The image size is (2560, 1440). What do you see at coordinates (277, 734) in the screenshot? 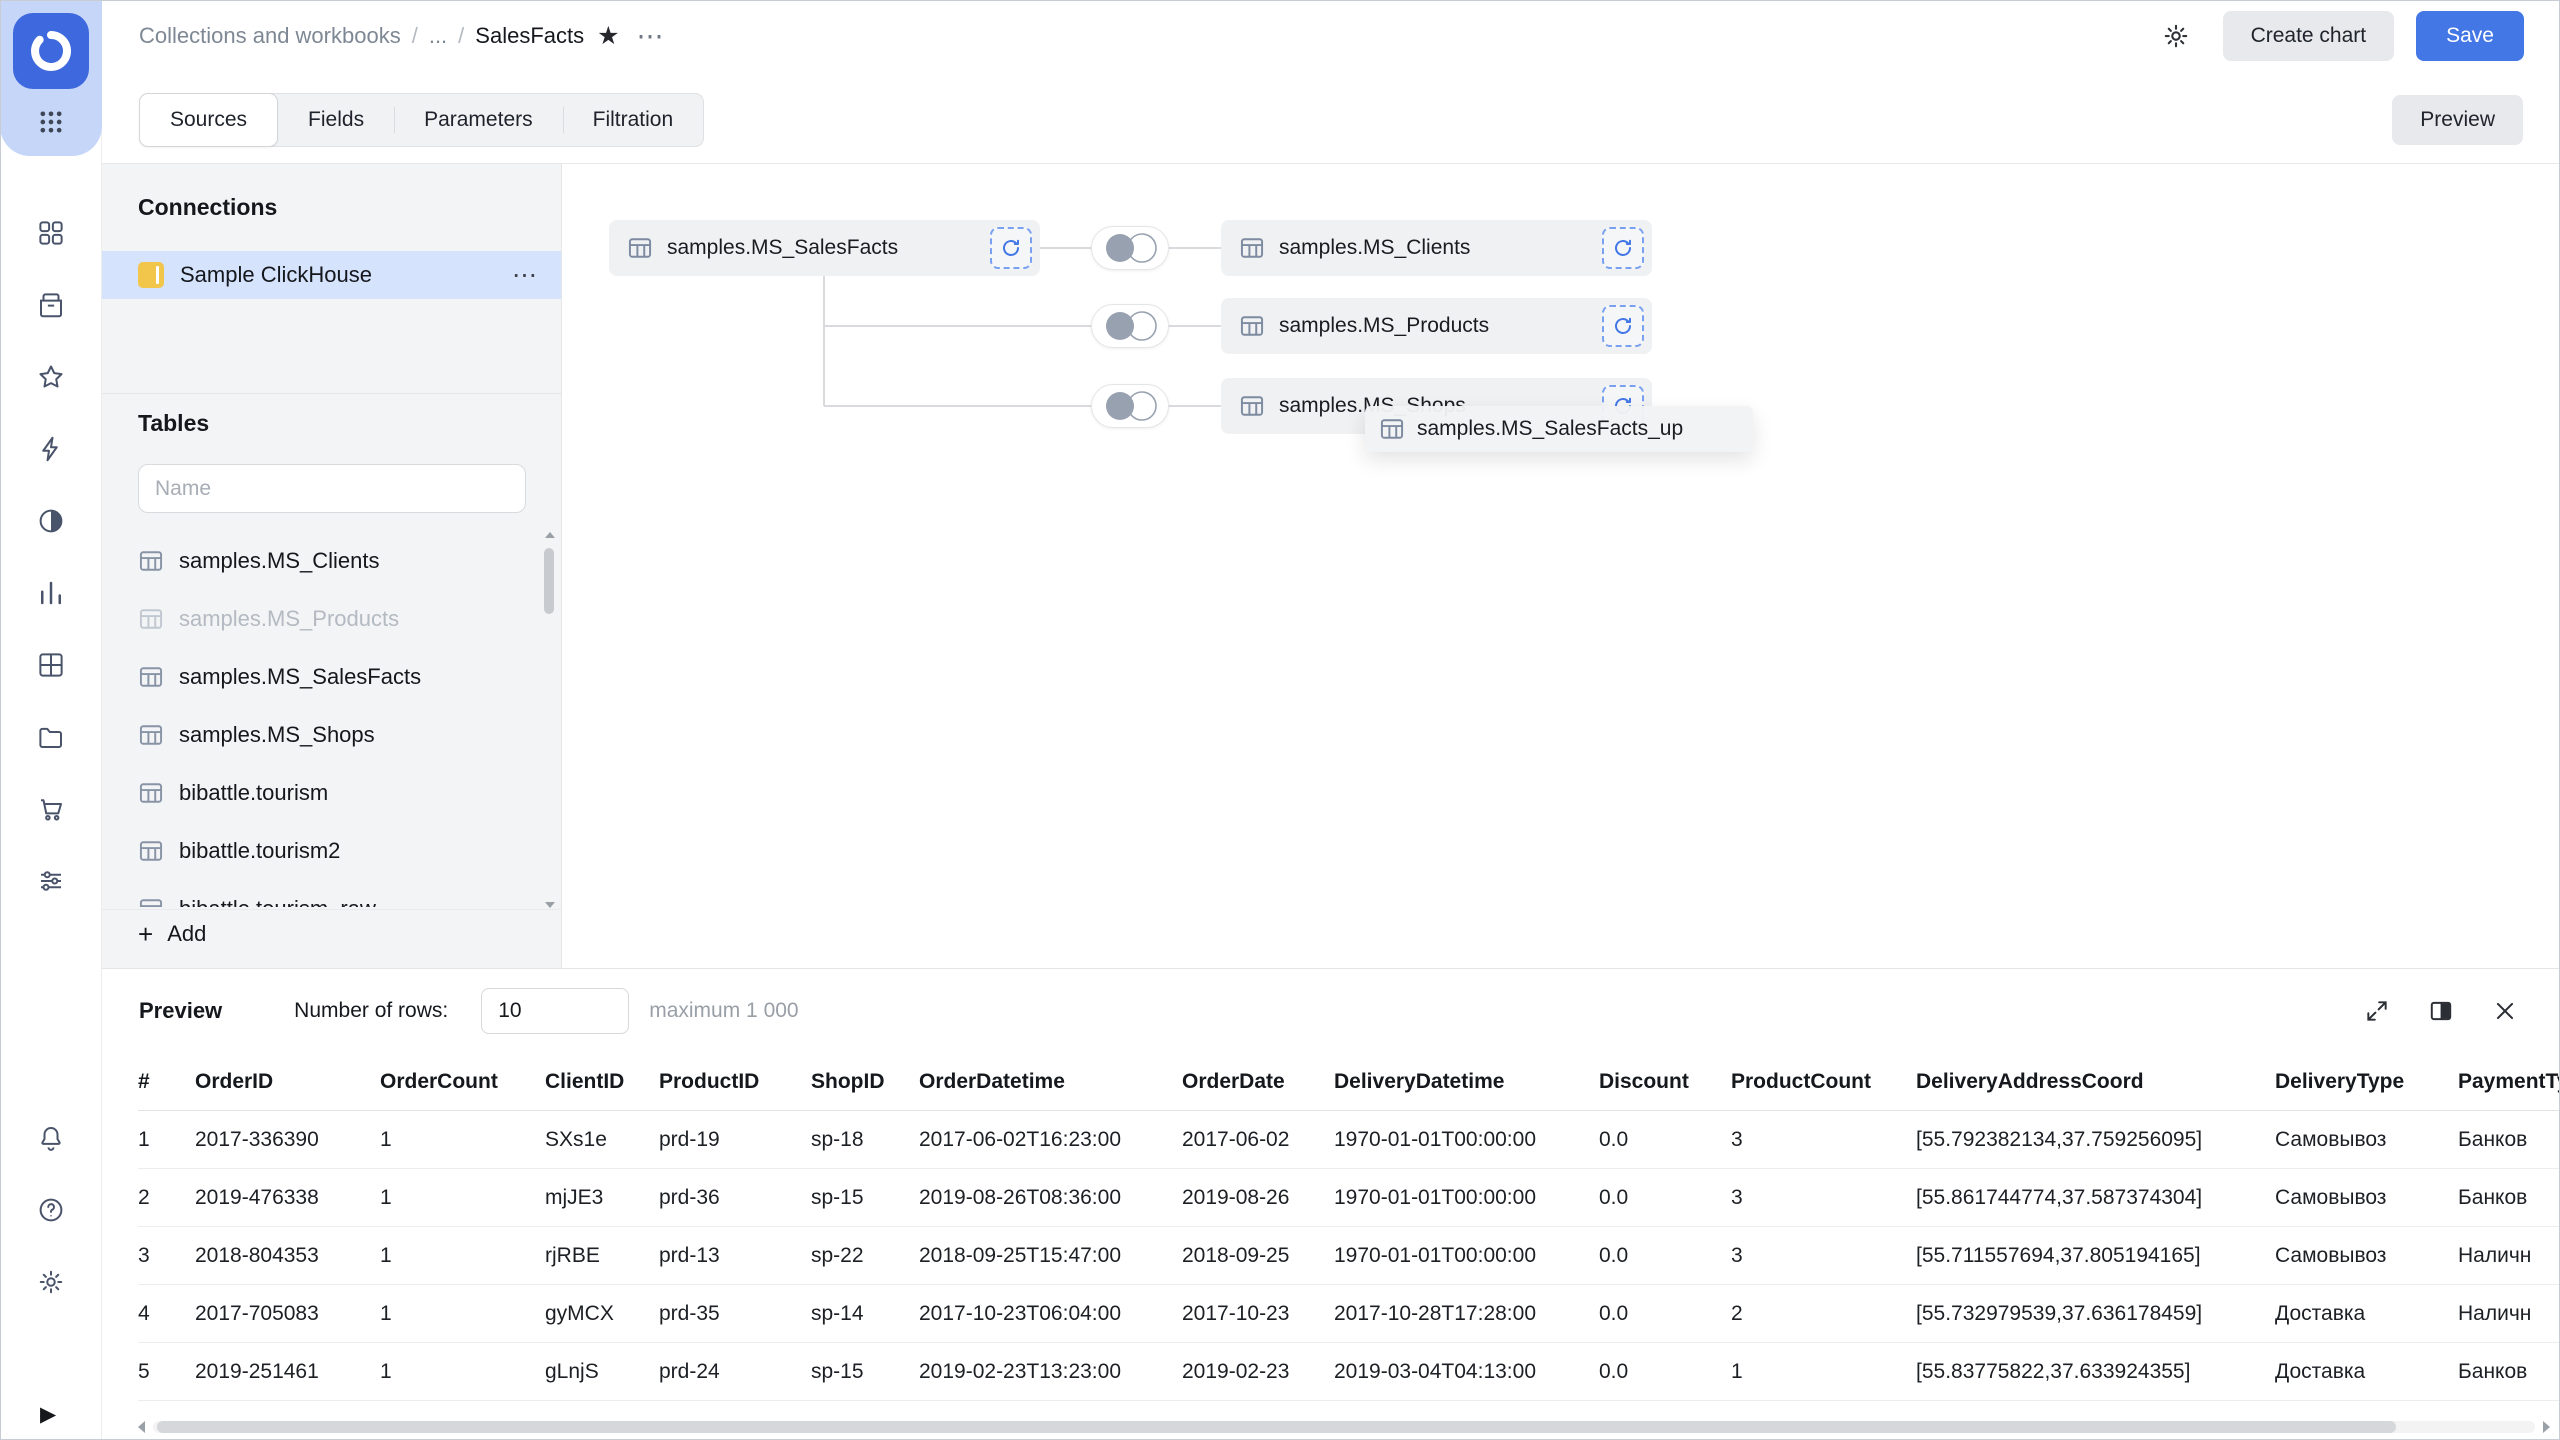
I see `table-item-label: samples.MS_Shops` at bounding box center [277, 734].